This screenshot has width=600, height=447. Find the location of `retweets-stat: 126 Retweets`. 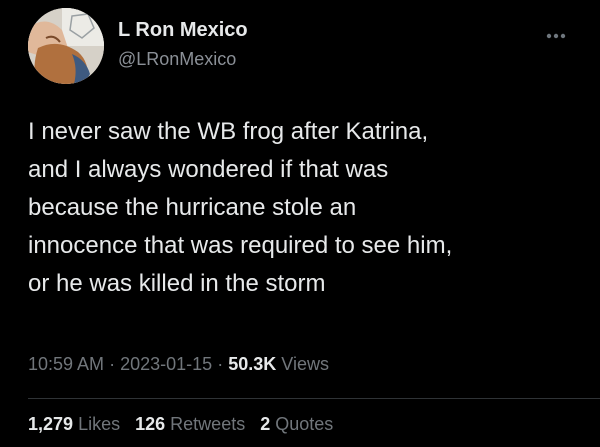

retweets-stat: 126 Retweets is located at coordinates (190, 424).